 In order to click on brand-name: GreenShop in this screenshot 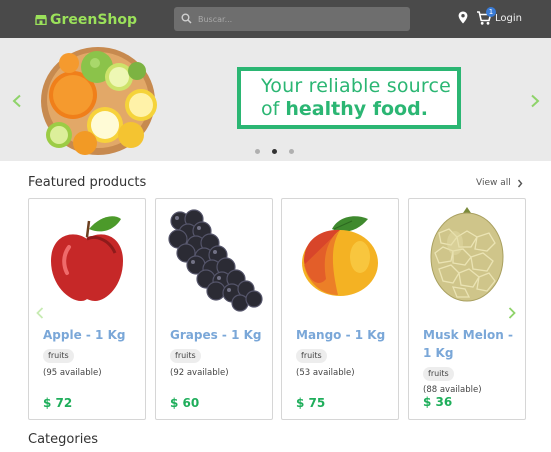, I will do `click(94, 19)`.